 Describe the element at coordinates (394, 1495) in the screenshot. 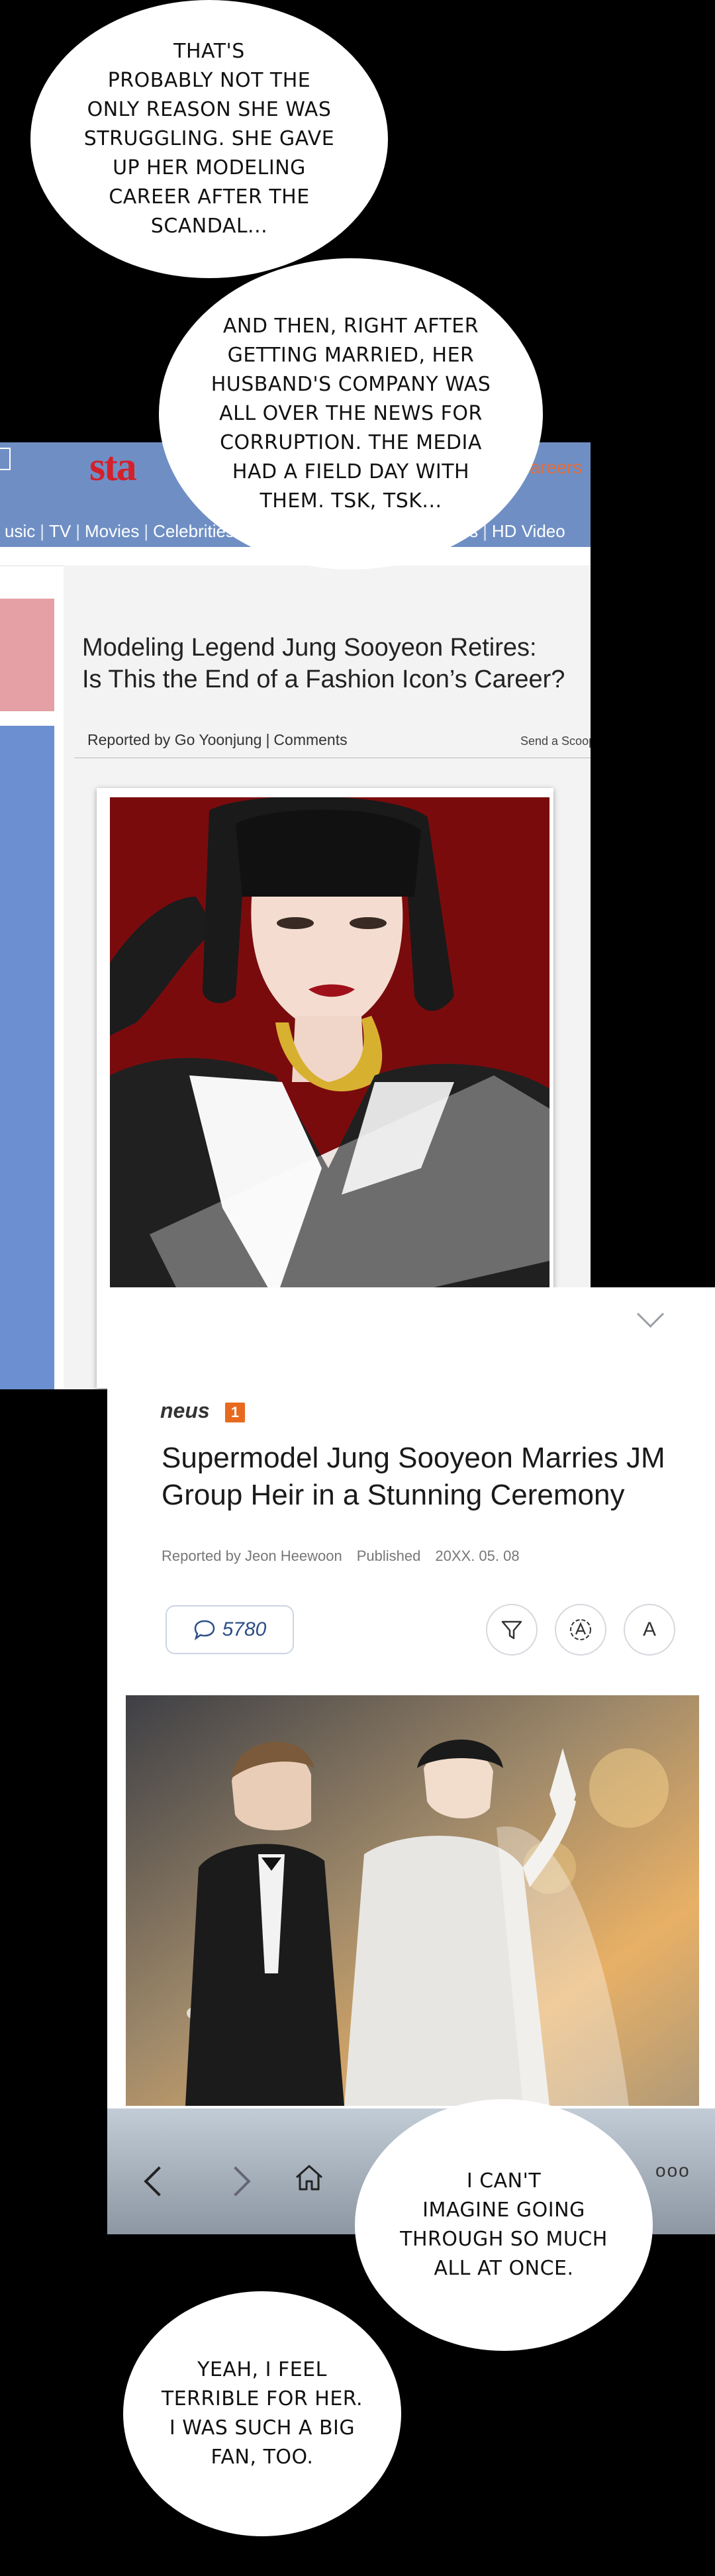

I see `headline-line-2: Group Heir in a Stunning Ceremony` at that location.